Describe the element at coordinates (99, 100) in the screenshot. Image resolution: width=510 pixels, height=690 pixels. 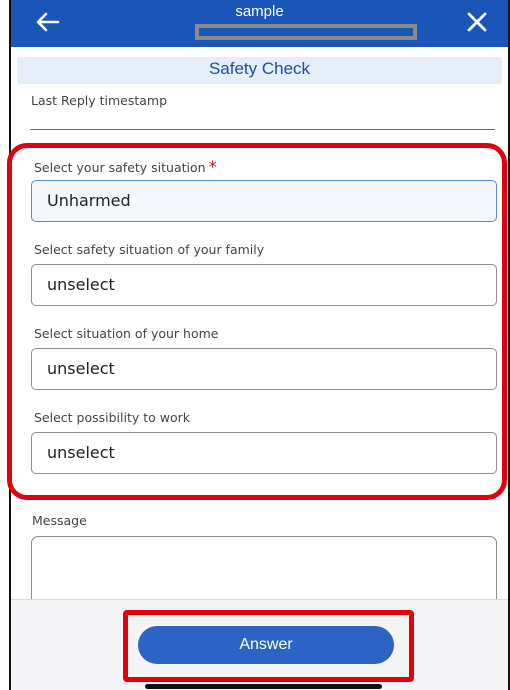
I see `last-reply-label: Last Reply timestamp` at that location.